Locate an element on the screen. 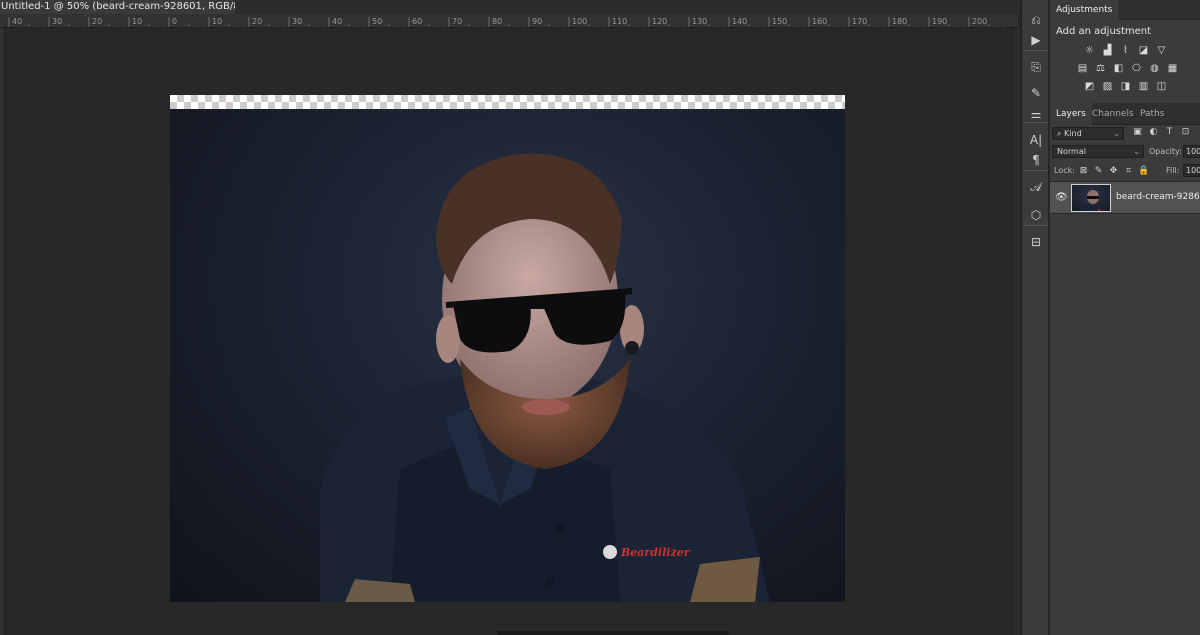 This screenshot has height=635, width=1200. tab-paths: Paths is located at coordinates (1152, 114).